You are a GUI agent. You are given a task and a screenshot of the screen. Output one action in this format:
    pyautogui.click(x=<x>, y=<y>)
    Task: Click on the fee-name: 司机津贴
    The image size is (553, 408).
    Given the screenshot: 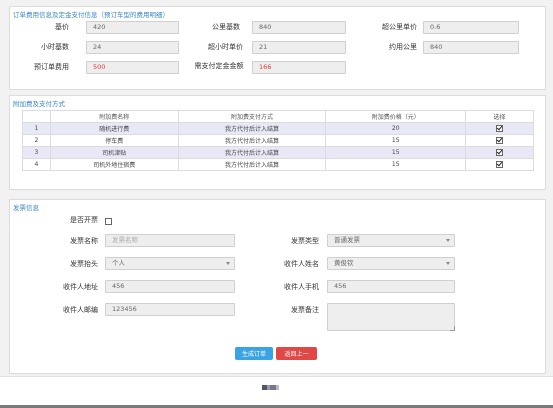 What is the action you would take?
    pyautogui.click(x=114, y=152)
    